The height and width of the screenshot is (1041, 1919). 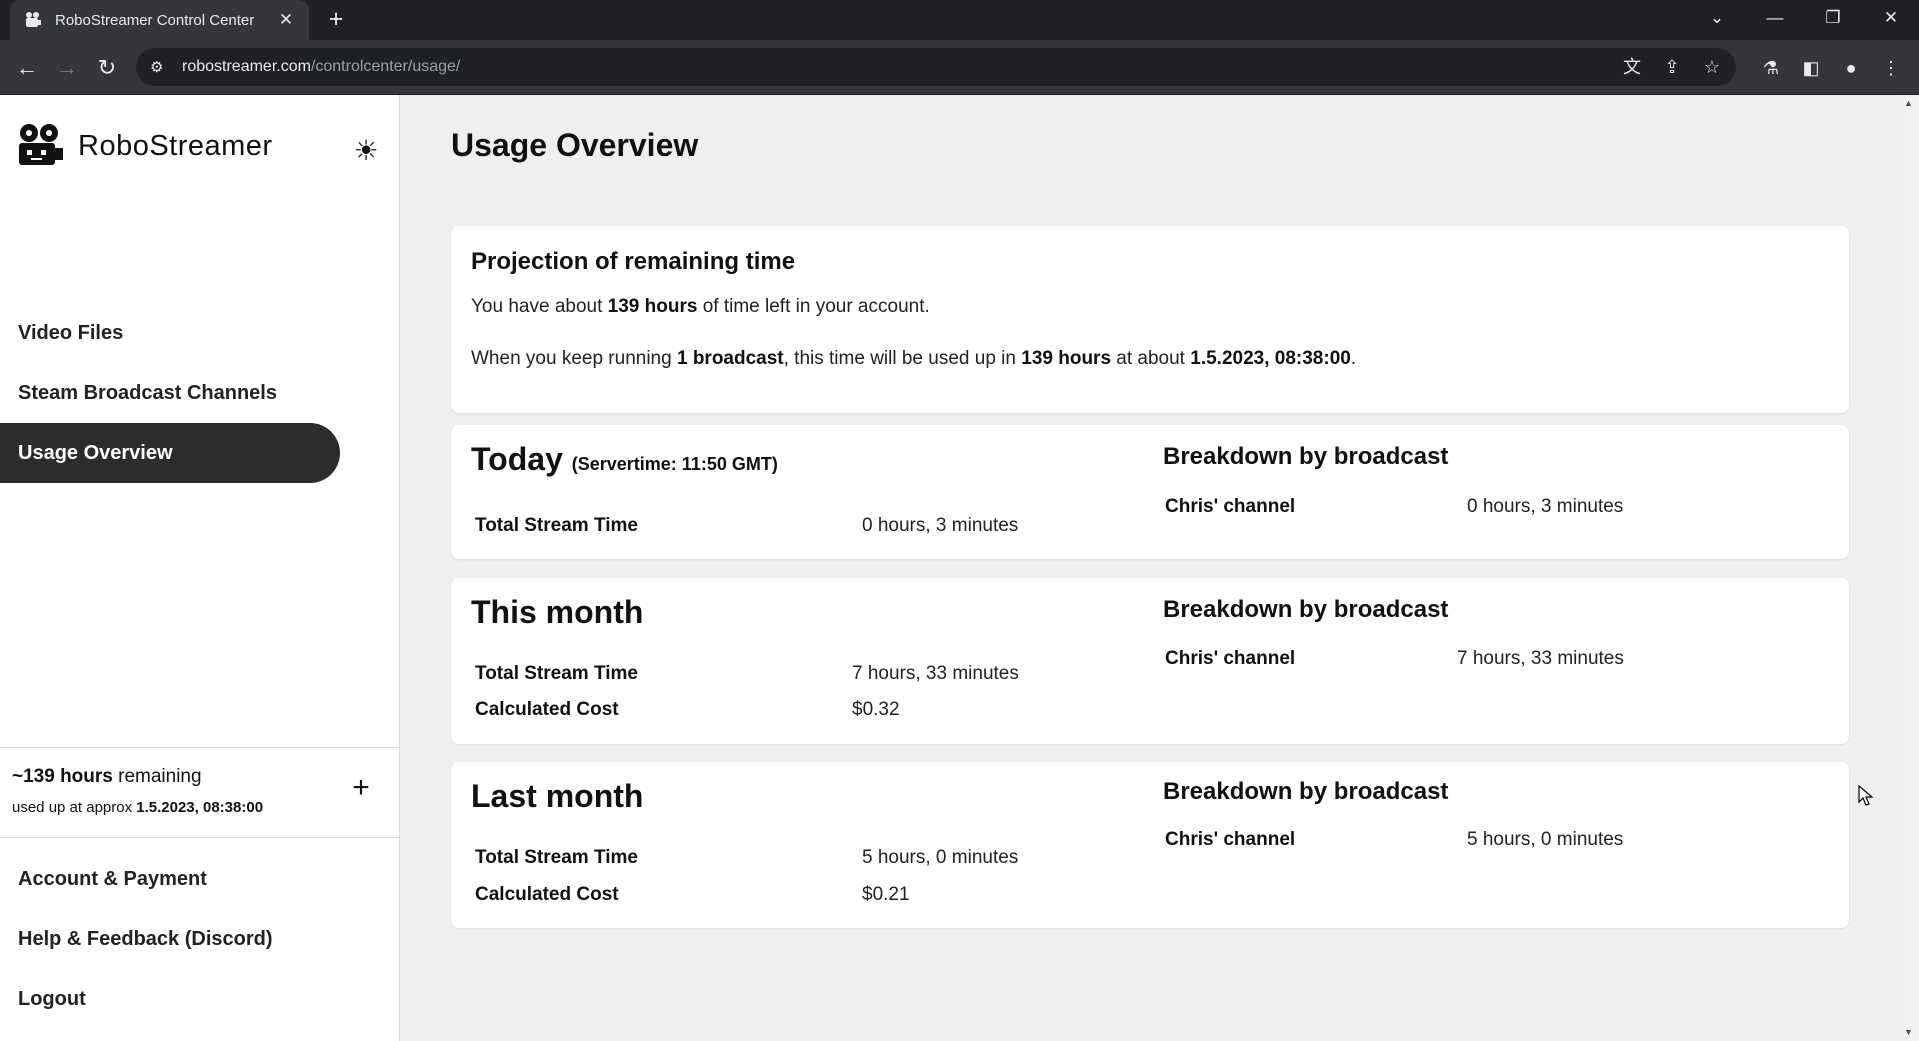 What do you see at coordinates (1353, 358) in the screenshot?
I see `projection-text: .` at bounding box center [1353, 358].